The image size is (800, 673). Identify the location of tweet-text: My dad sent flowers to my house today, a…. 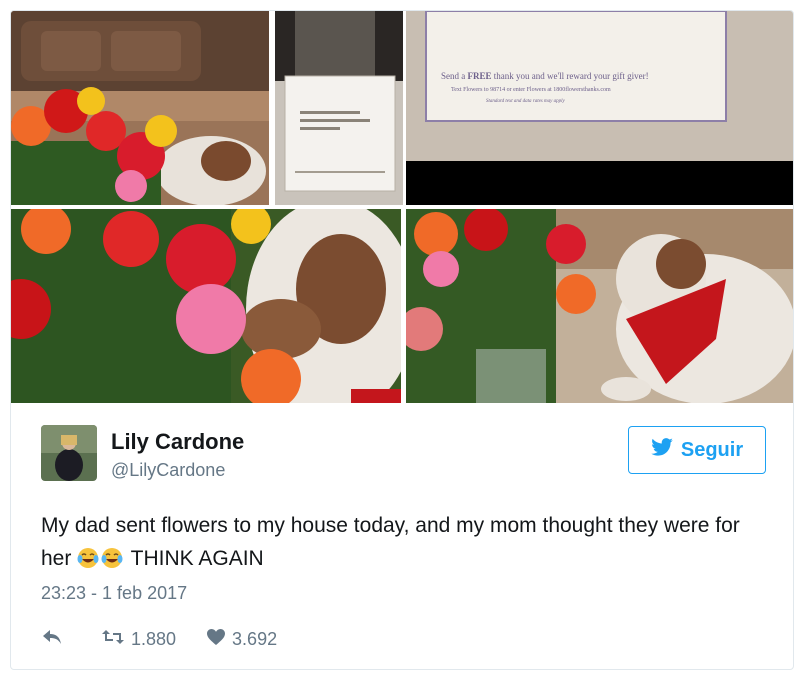
(406, 542).